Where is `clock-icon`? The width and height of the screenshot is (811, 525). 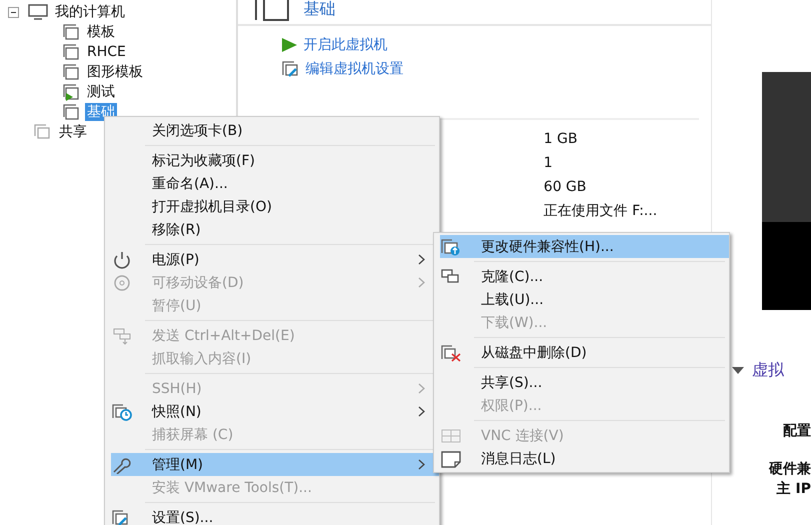 clock-icon is located at coordinates (122, 411).